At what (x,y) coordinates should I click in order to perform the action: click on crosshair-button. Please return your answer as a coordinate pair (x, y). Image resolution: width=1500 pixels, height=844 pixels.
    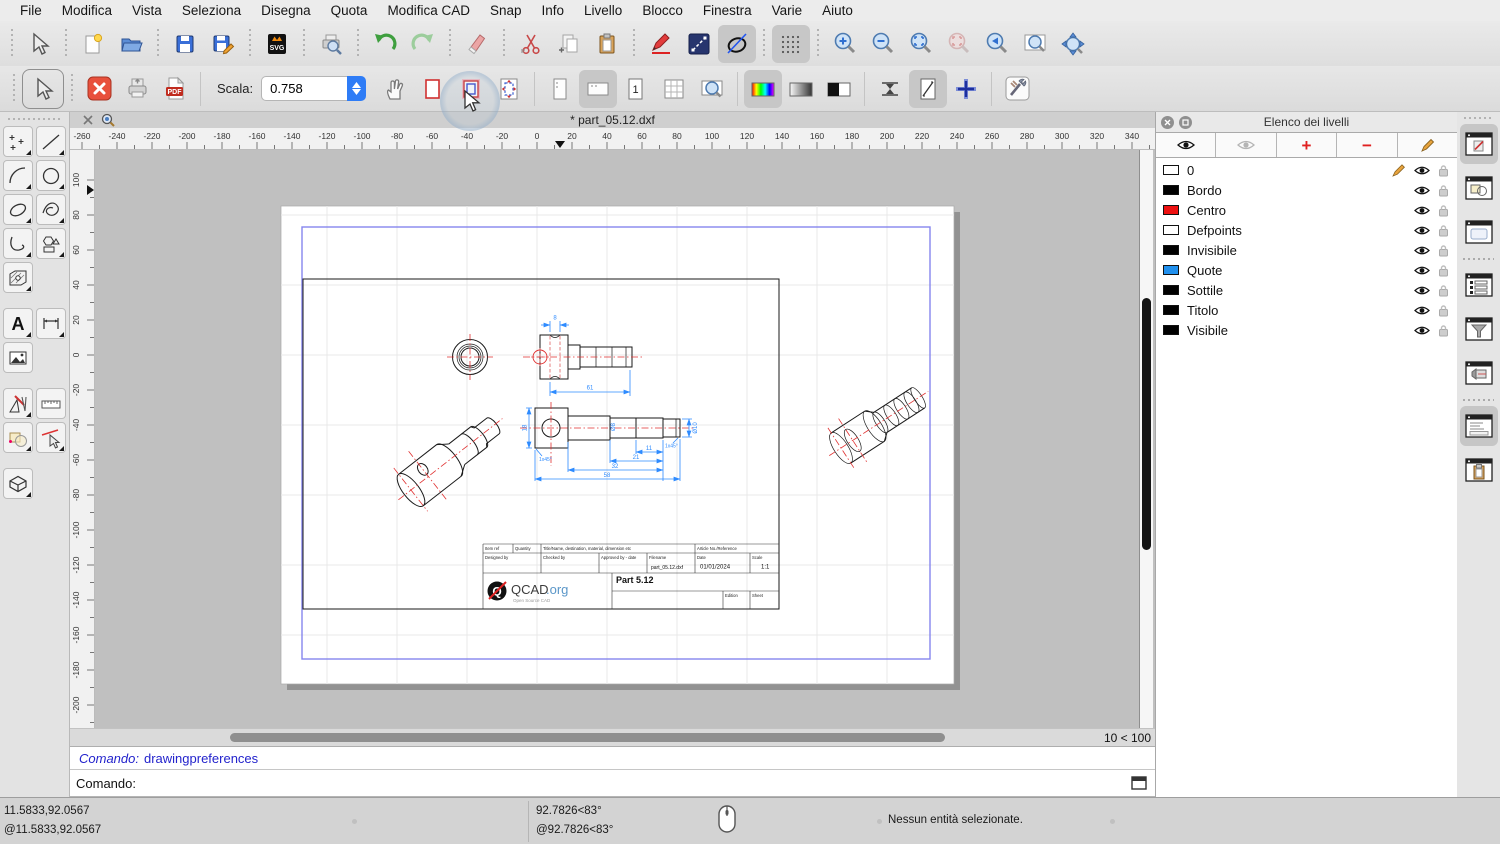
    Looking at the image, I should click on (966, 89).